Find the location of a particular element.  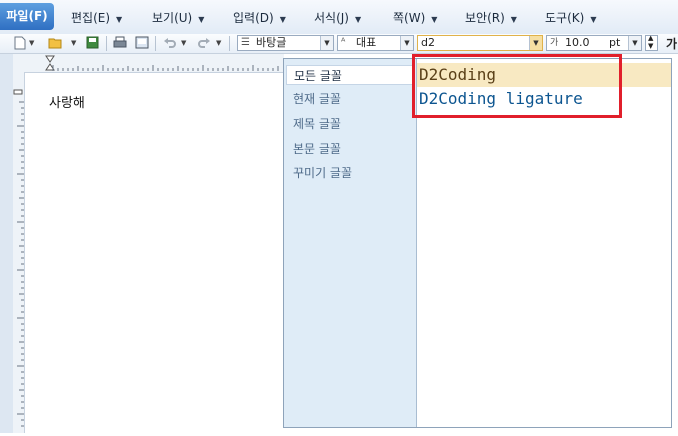

menu-page: 쪽(W) ▼ is located at coordinates (415, 18).